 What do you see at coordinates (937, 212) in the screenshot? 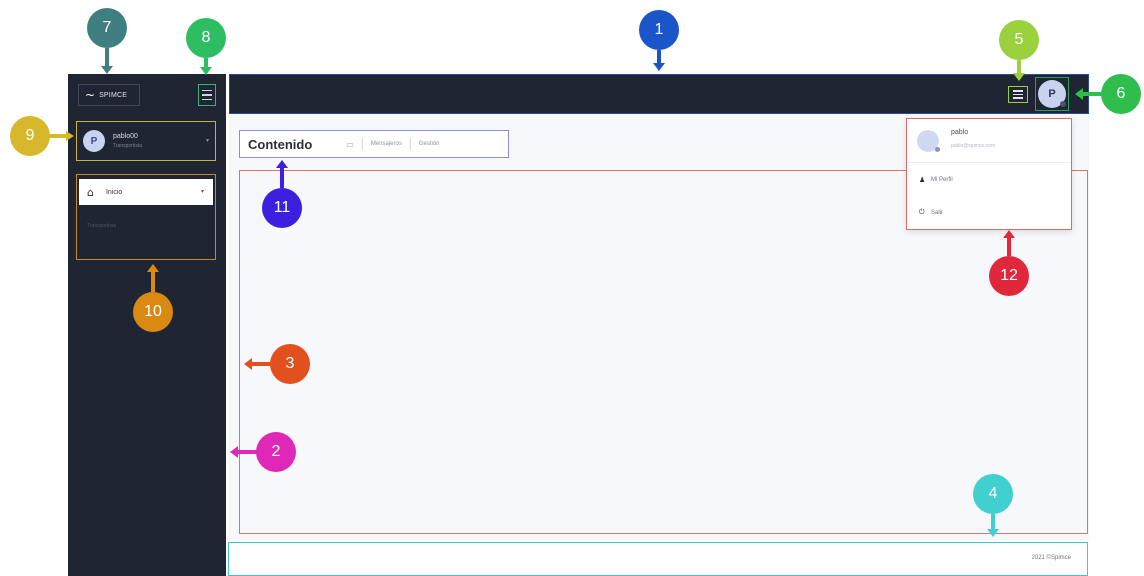
I see `menu-item-label: Salir` at bounding box center [937, 212].